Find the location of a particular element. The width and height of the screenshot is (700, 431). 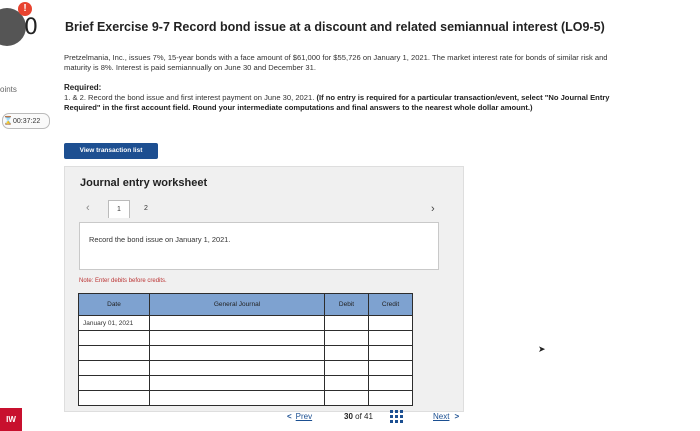

total-pages: 41 is located at coordinates (368, 416).